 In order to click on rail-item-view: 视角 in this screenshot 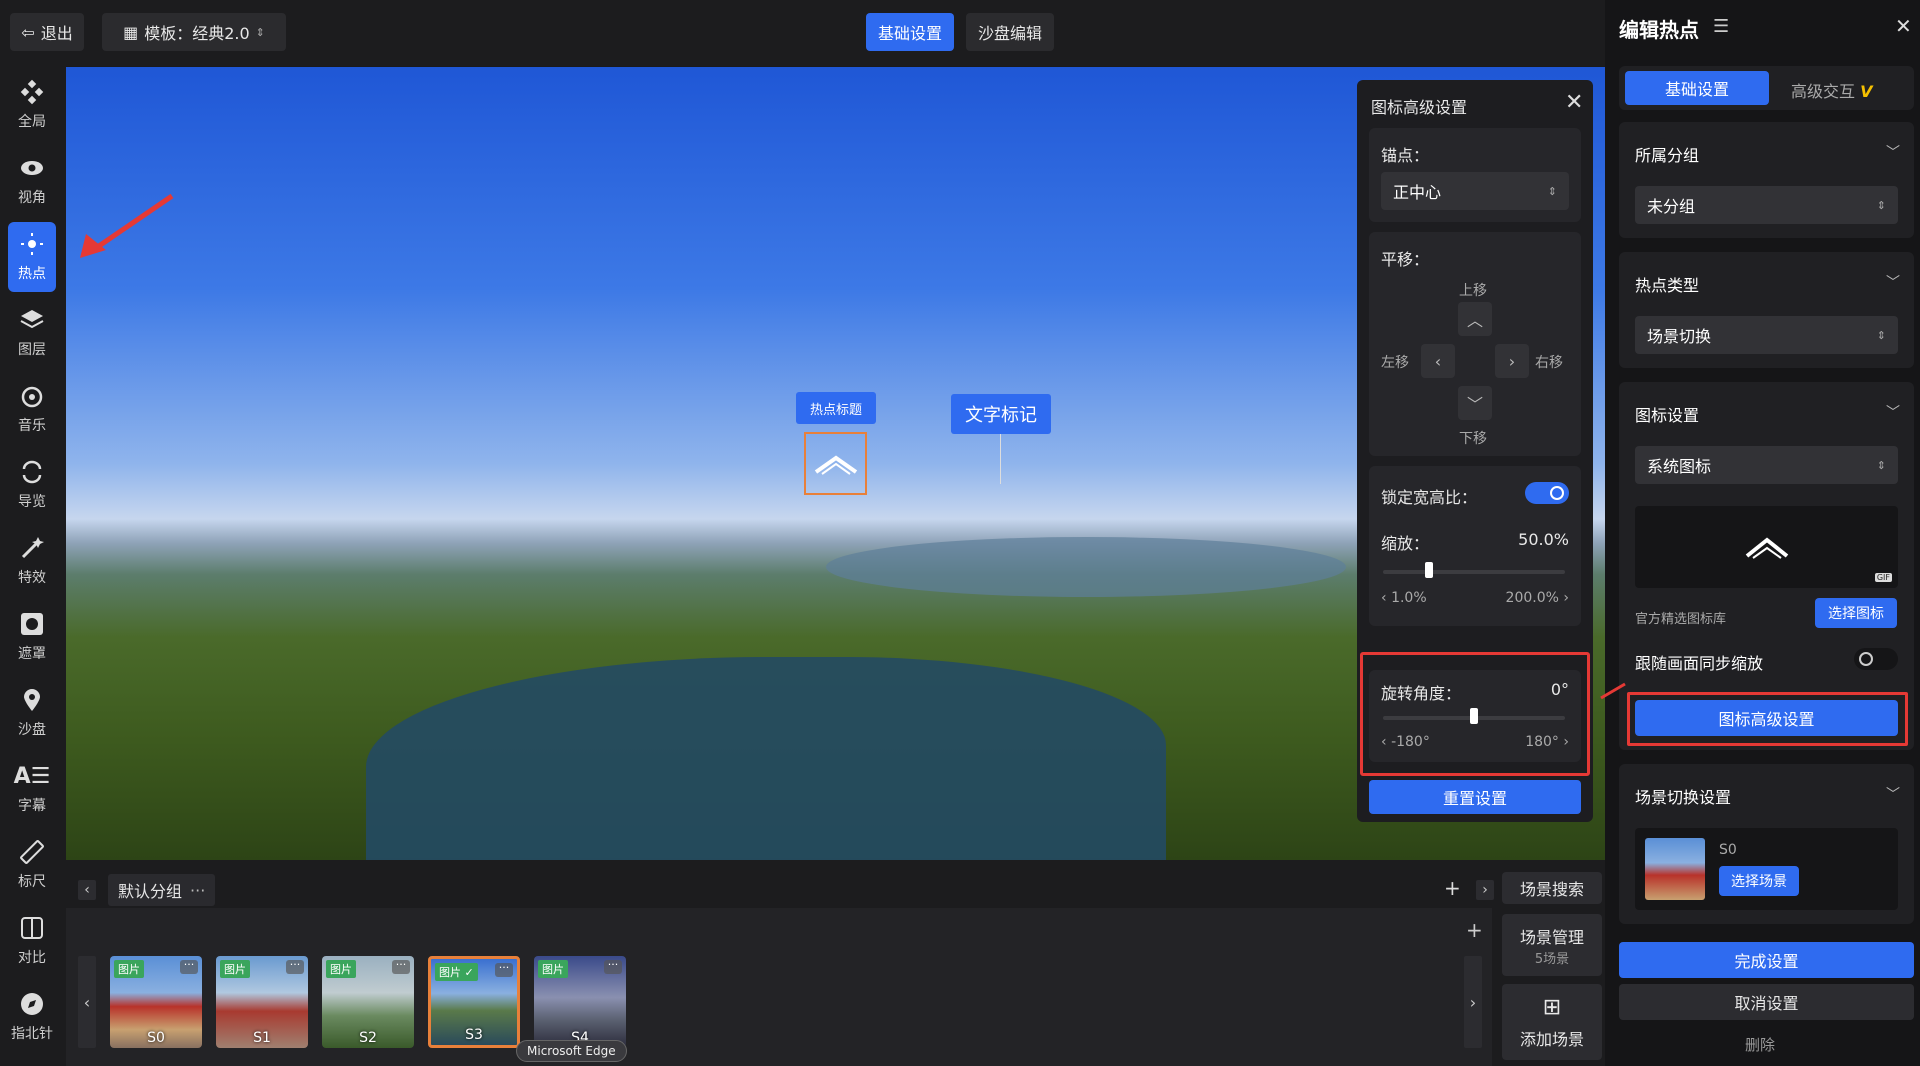, I will do `click(32, 181)`.